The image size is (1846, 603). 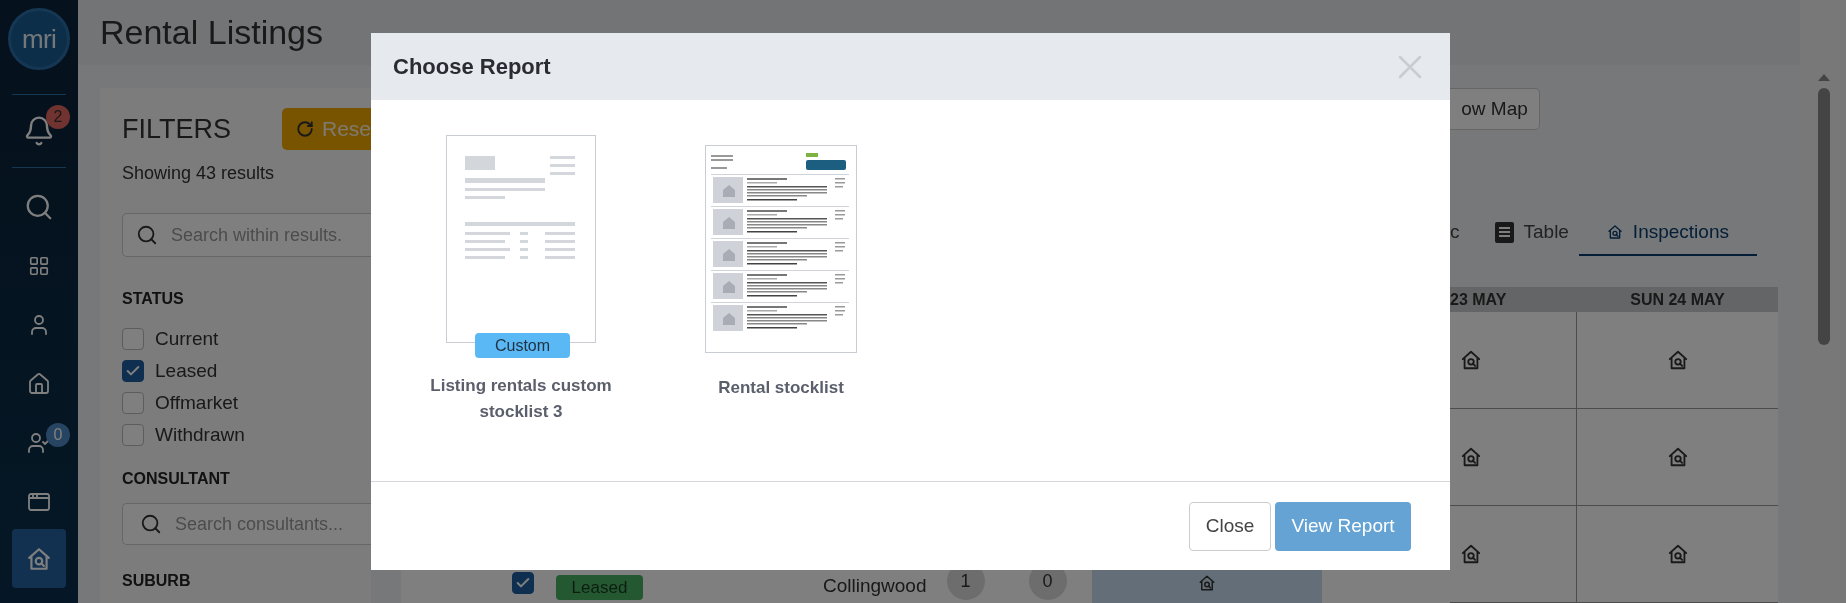 I want to click on filters-heading: FILTERS, so click(x=176, y=129).